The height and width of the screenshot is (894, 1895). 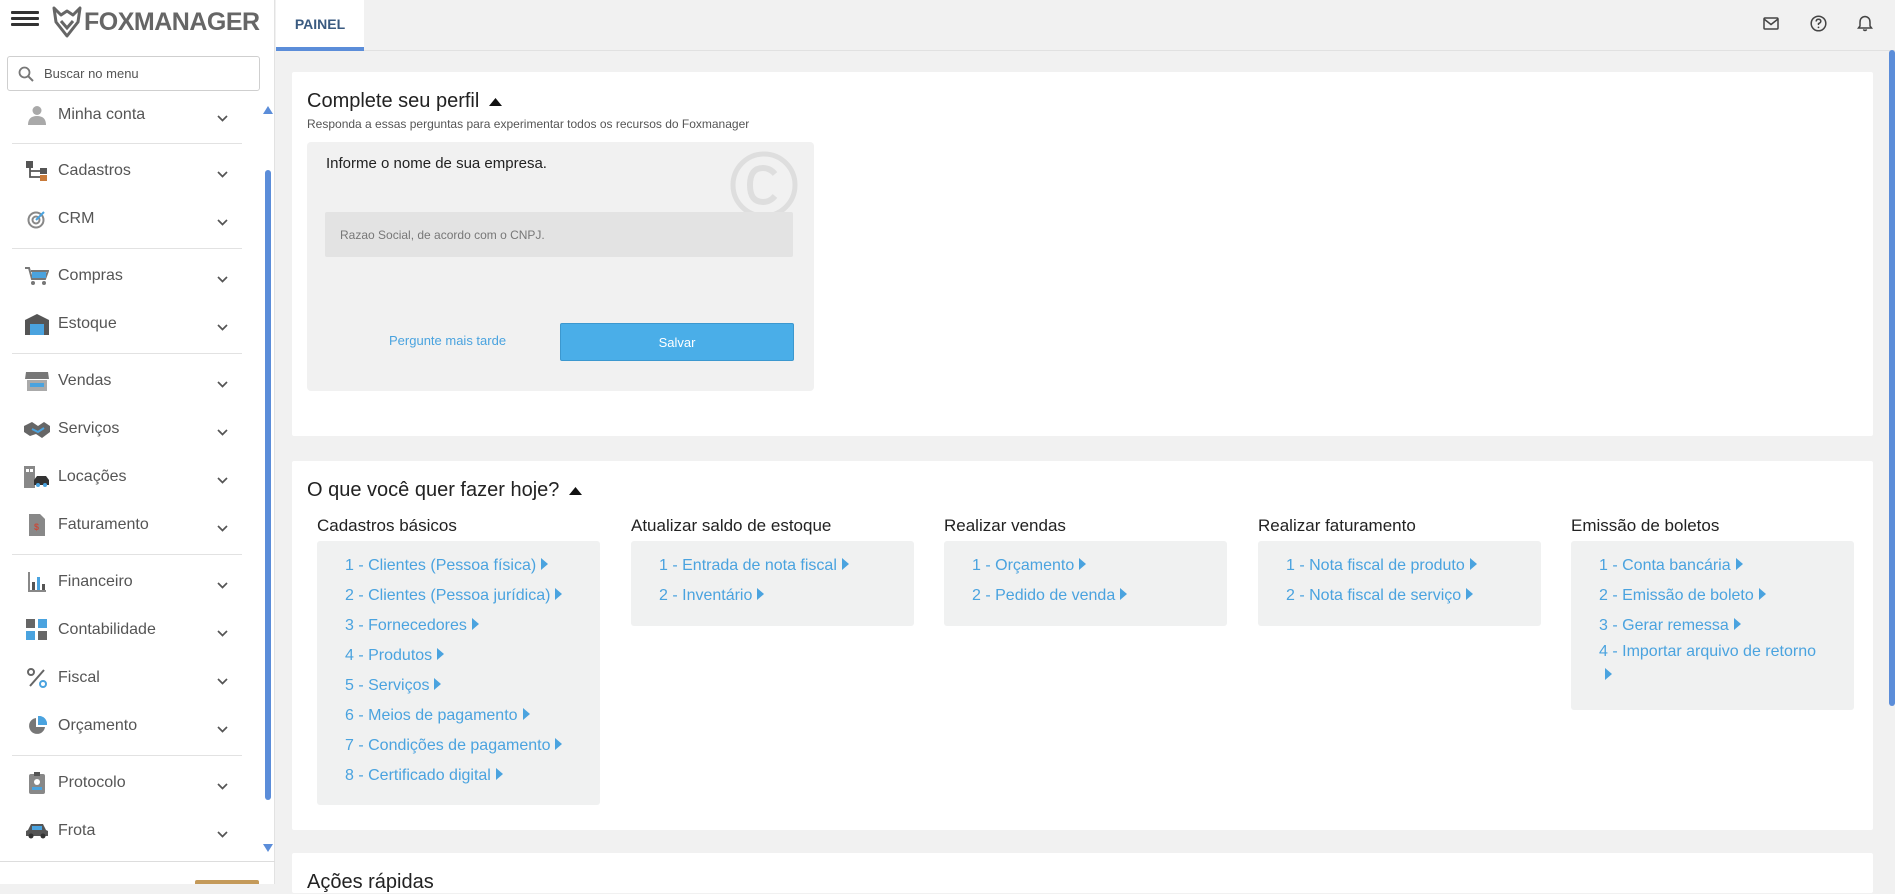 What do you see at coordinates (127, 276) in the screenshot?
I see `sidebar-item-compras: Compras` at bounding box center [127, 276].